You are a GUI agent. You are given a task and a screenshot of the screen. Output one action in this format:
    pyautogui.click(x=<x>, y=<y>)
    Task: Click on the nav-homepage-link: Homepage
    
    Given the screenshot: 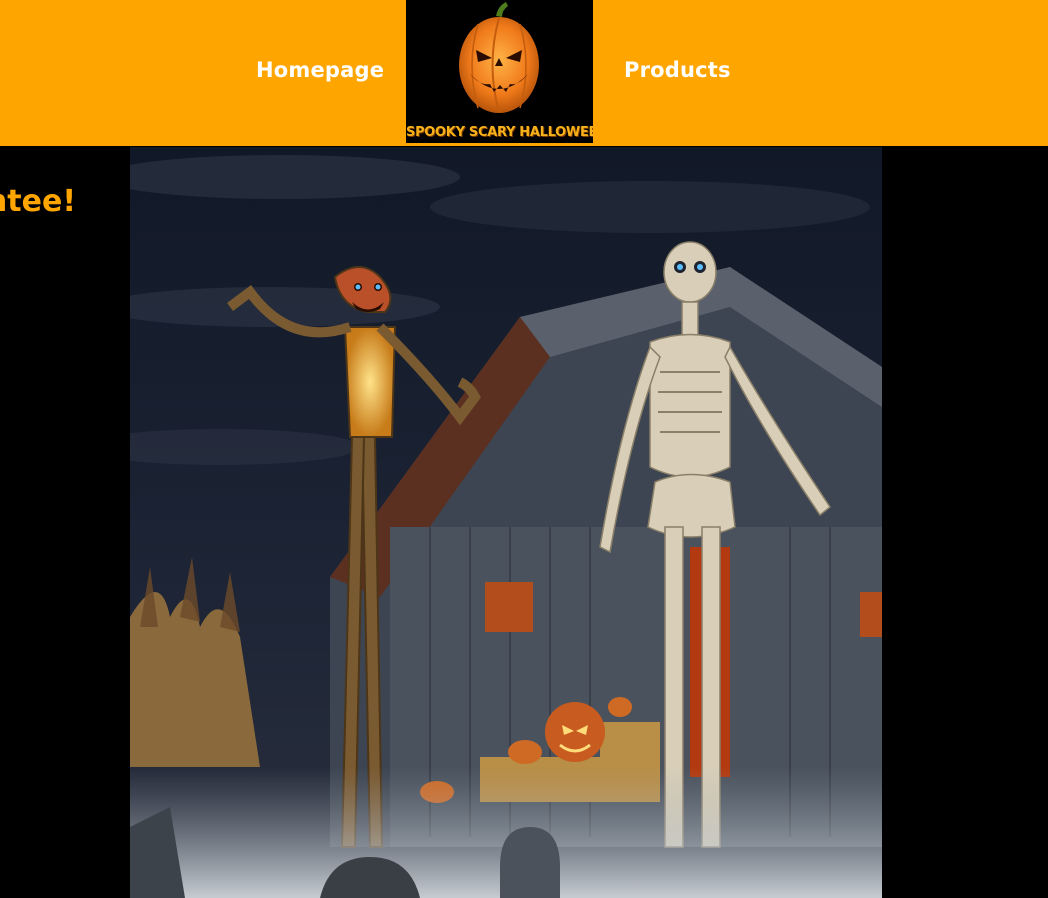 What is the action you would take?
    pyautogui.click(x=320, y=70)
    